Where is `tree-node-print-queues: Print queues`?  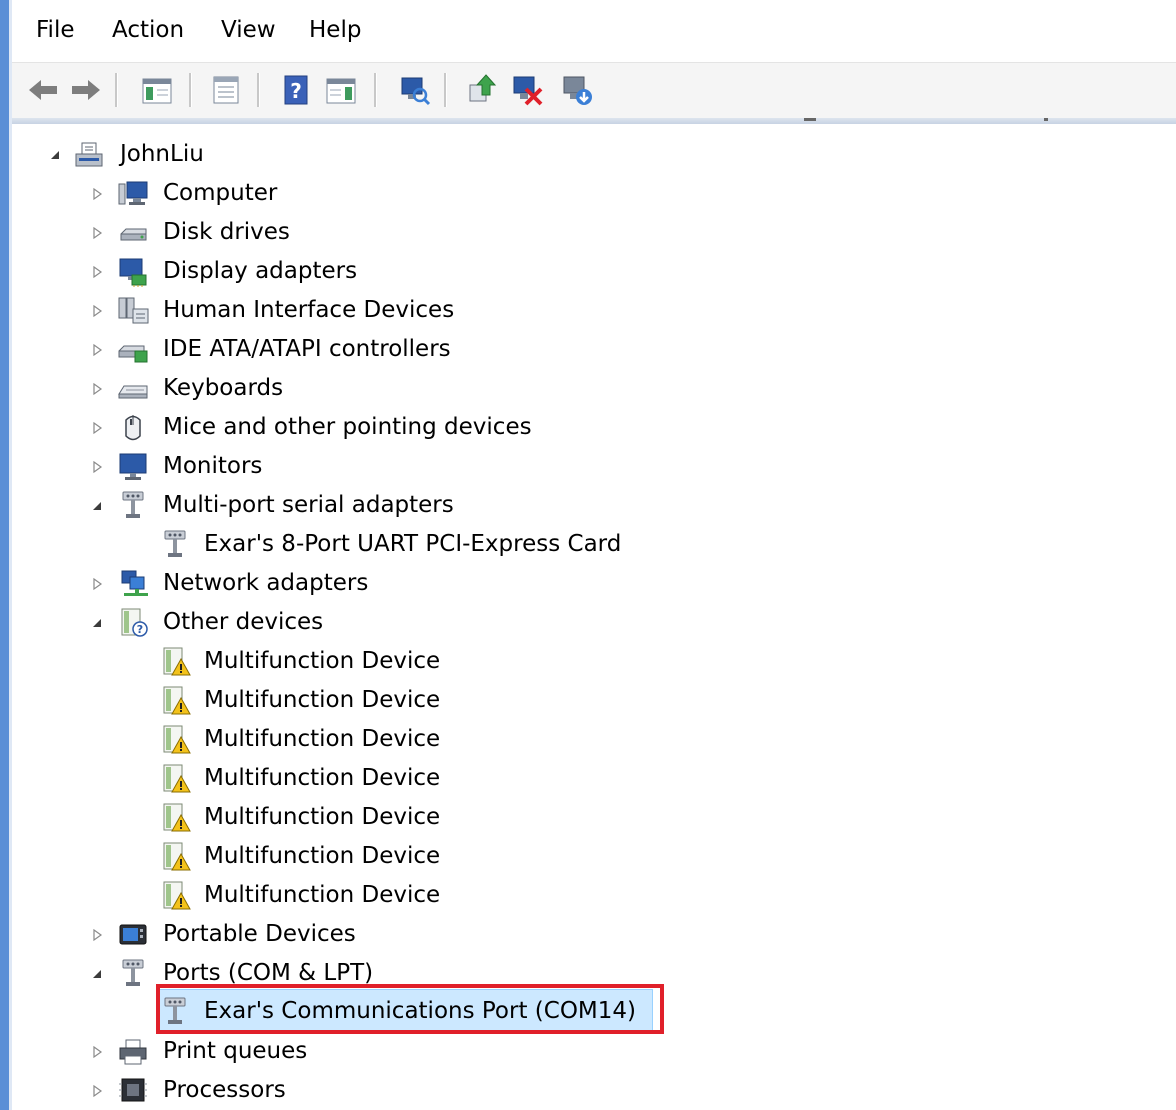 tree-node-print-queues: Print queues is located at coordinates (212, 1051).